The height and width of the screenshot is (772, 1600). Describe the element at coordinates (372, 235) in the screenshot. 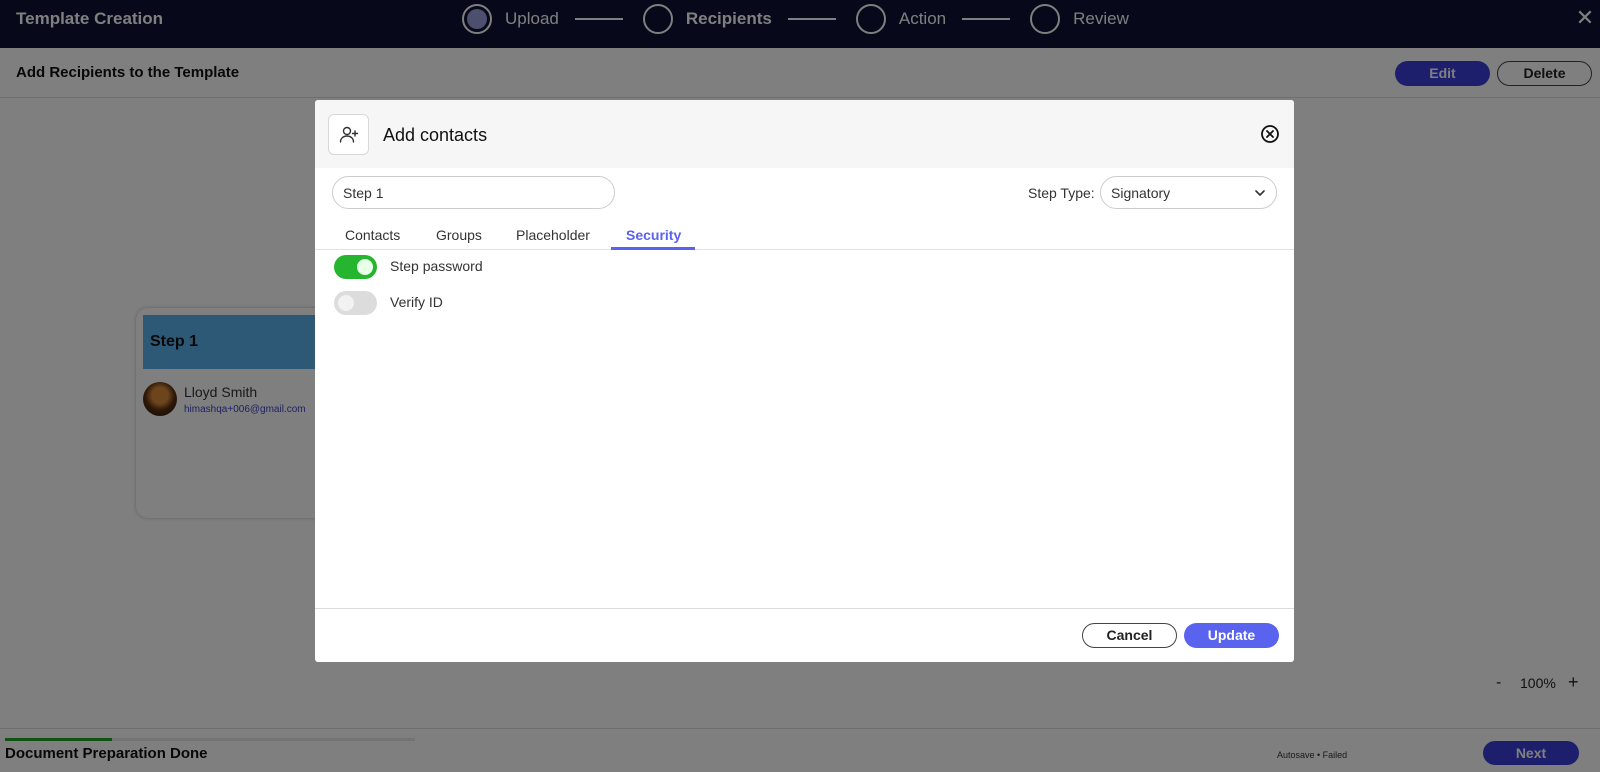

I see `tab-contacts: Contacts` at that location.